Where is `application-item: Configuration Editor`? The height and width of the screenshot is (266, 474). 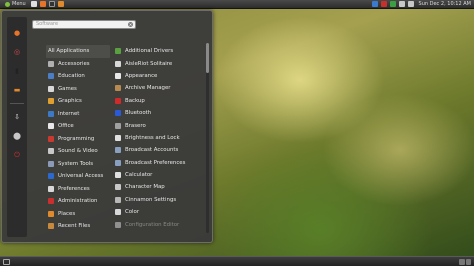
application-item: Configuration Editor is located at coordinates (157, 224).